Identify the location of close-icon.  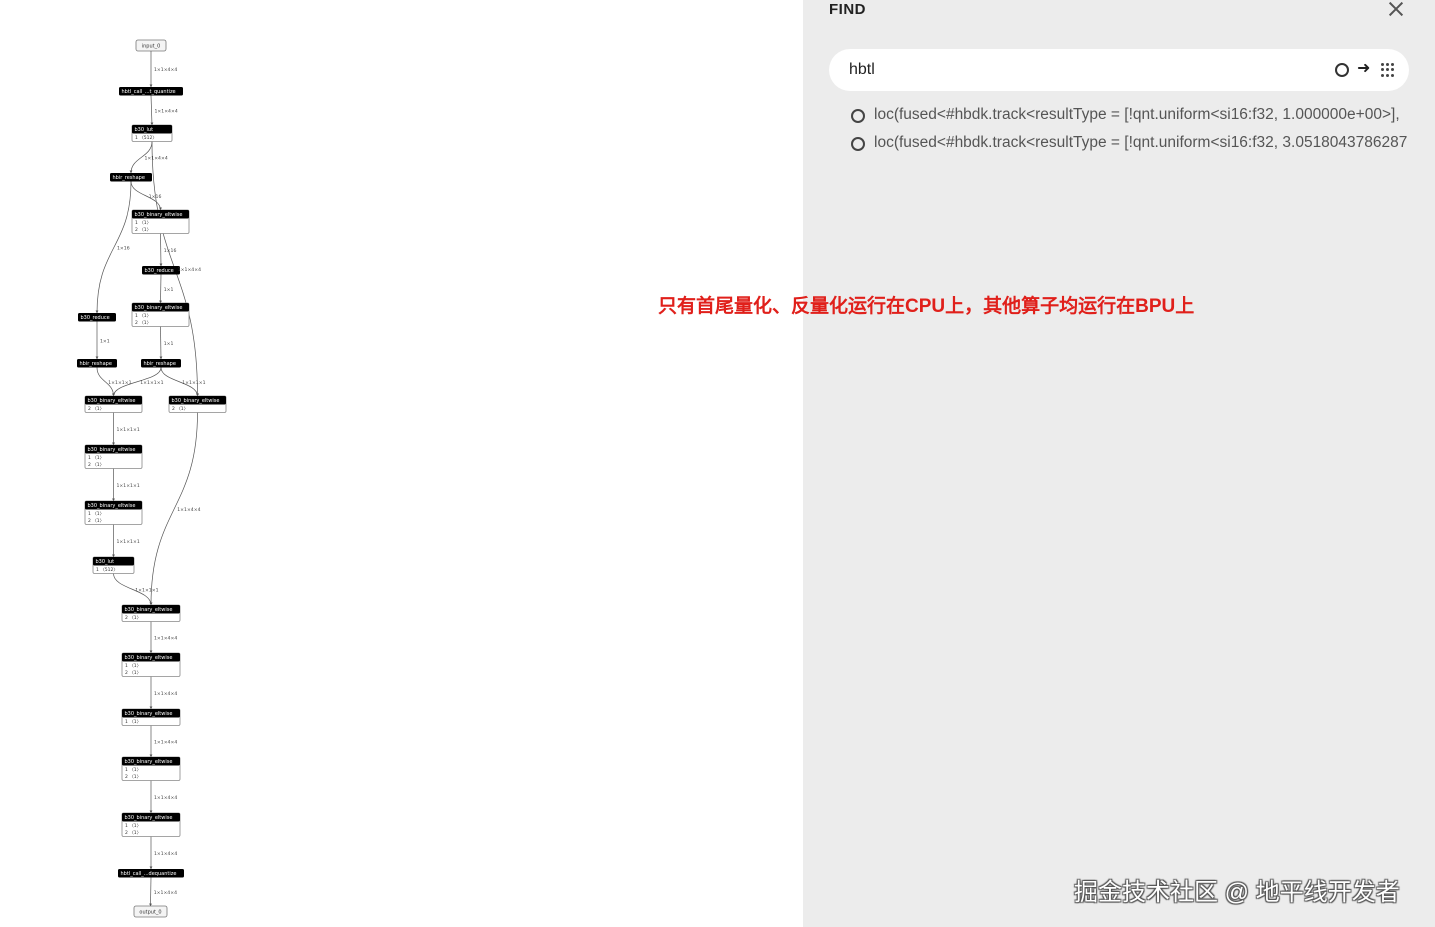
(1396, 10).